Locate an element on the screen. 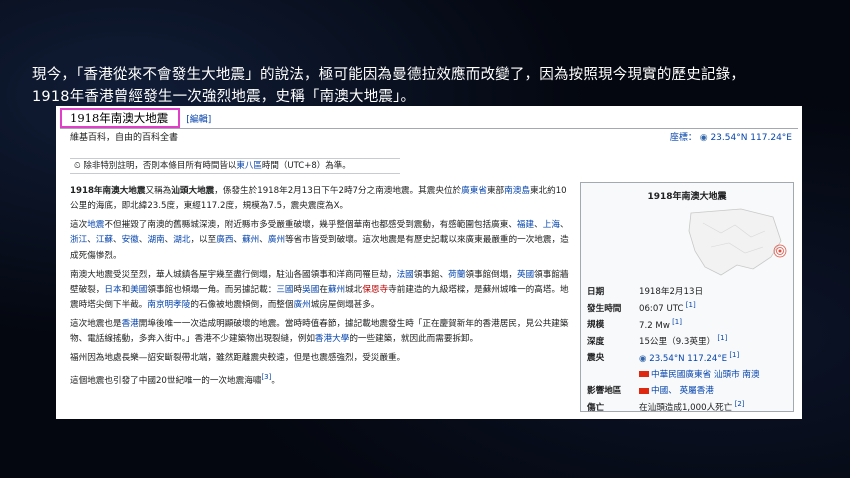 This screenshot has width=850, height=478. clock-icon: ⏲ is located at coordinates (77, 166).